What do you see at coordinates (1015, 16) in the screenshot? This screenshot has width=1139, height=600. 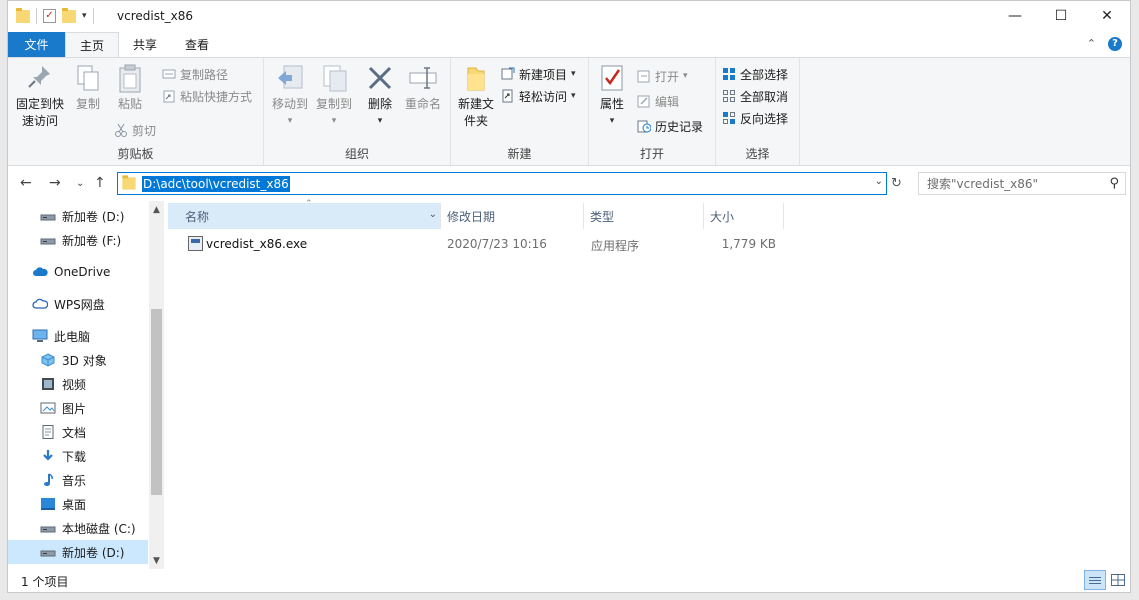 I see `minimize-button: —` at bounding box center [1015, 16].